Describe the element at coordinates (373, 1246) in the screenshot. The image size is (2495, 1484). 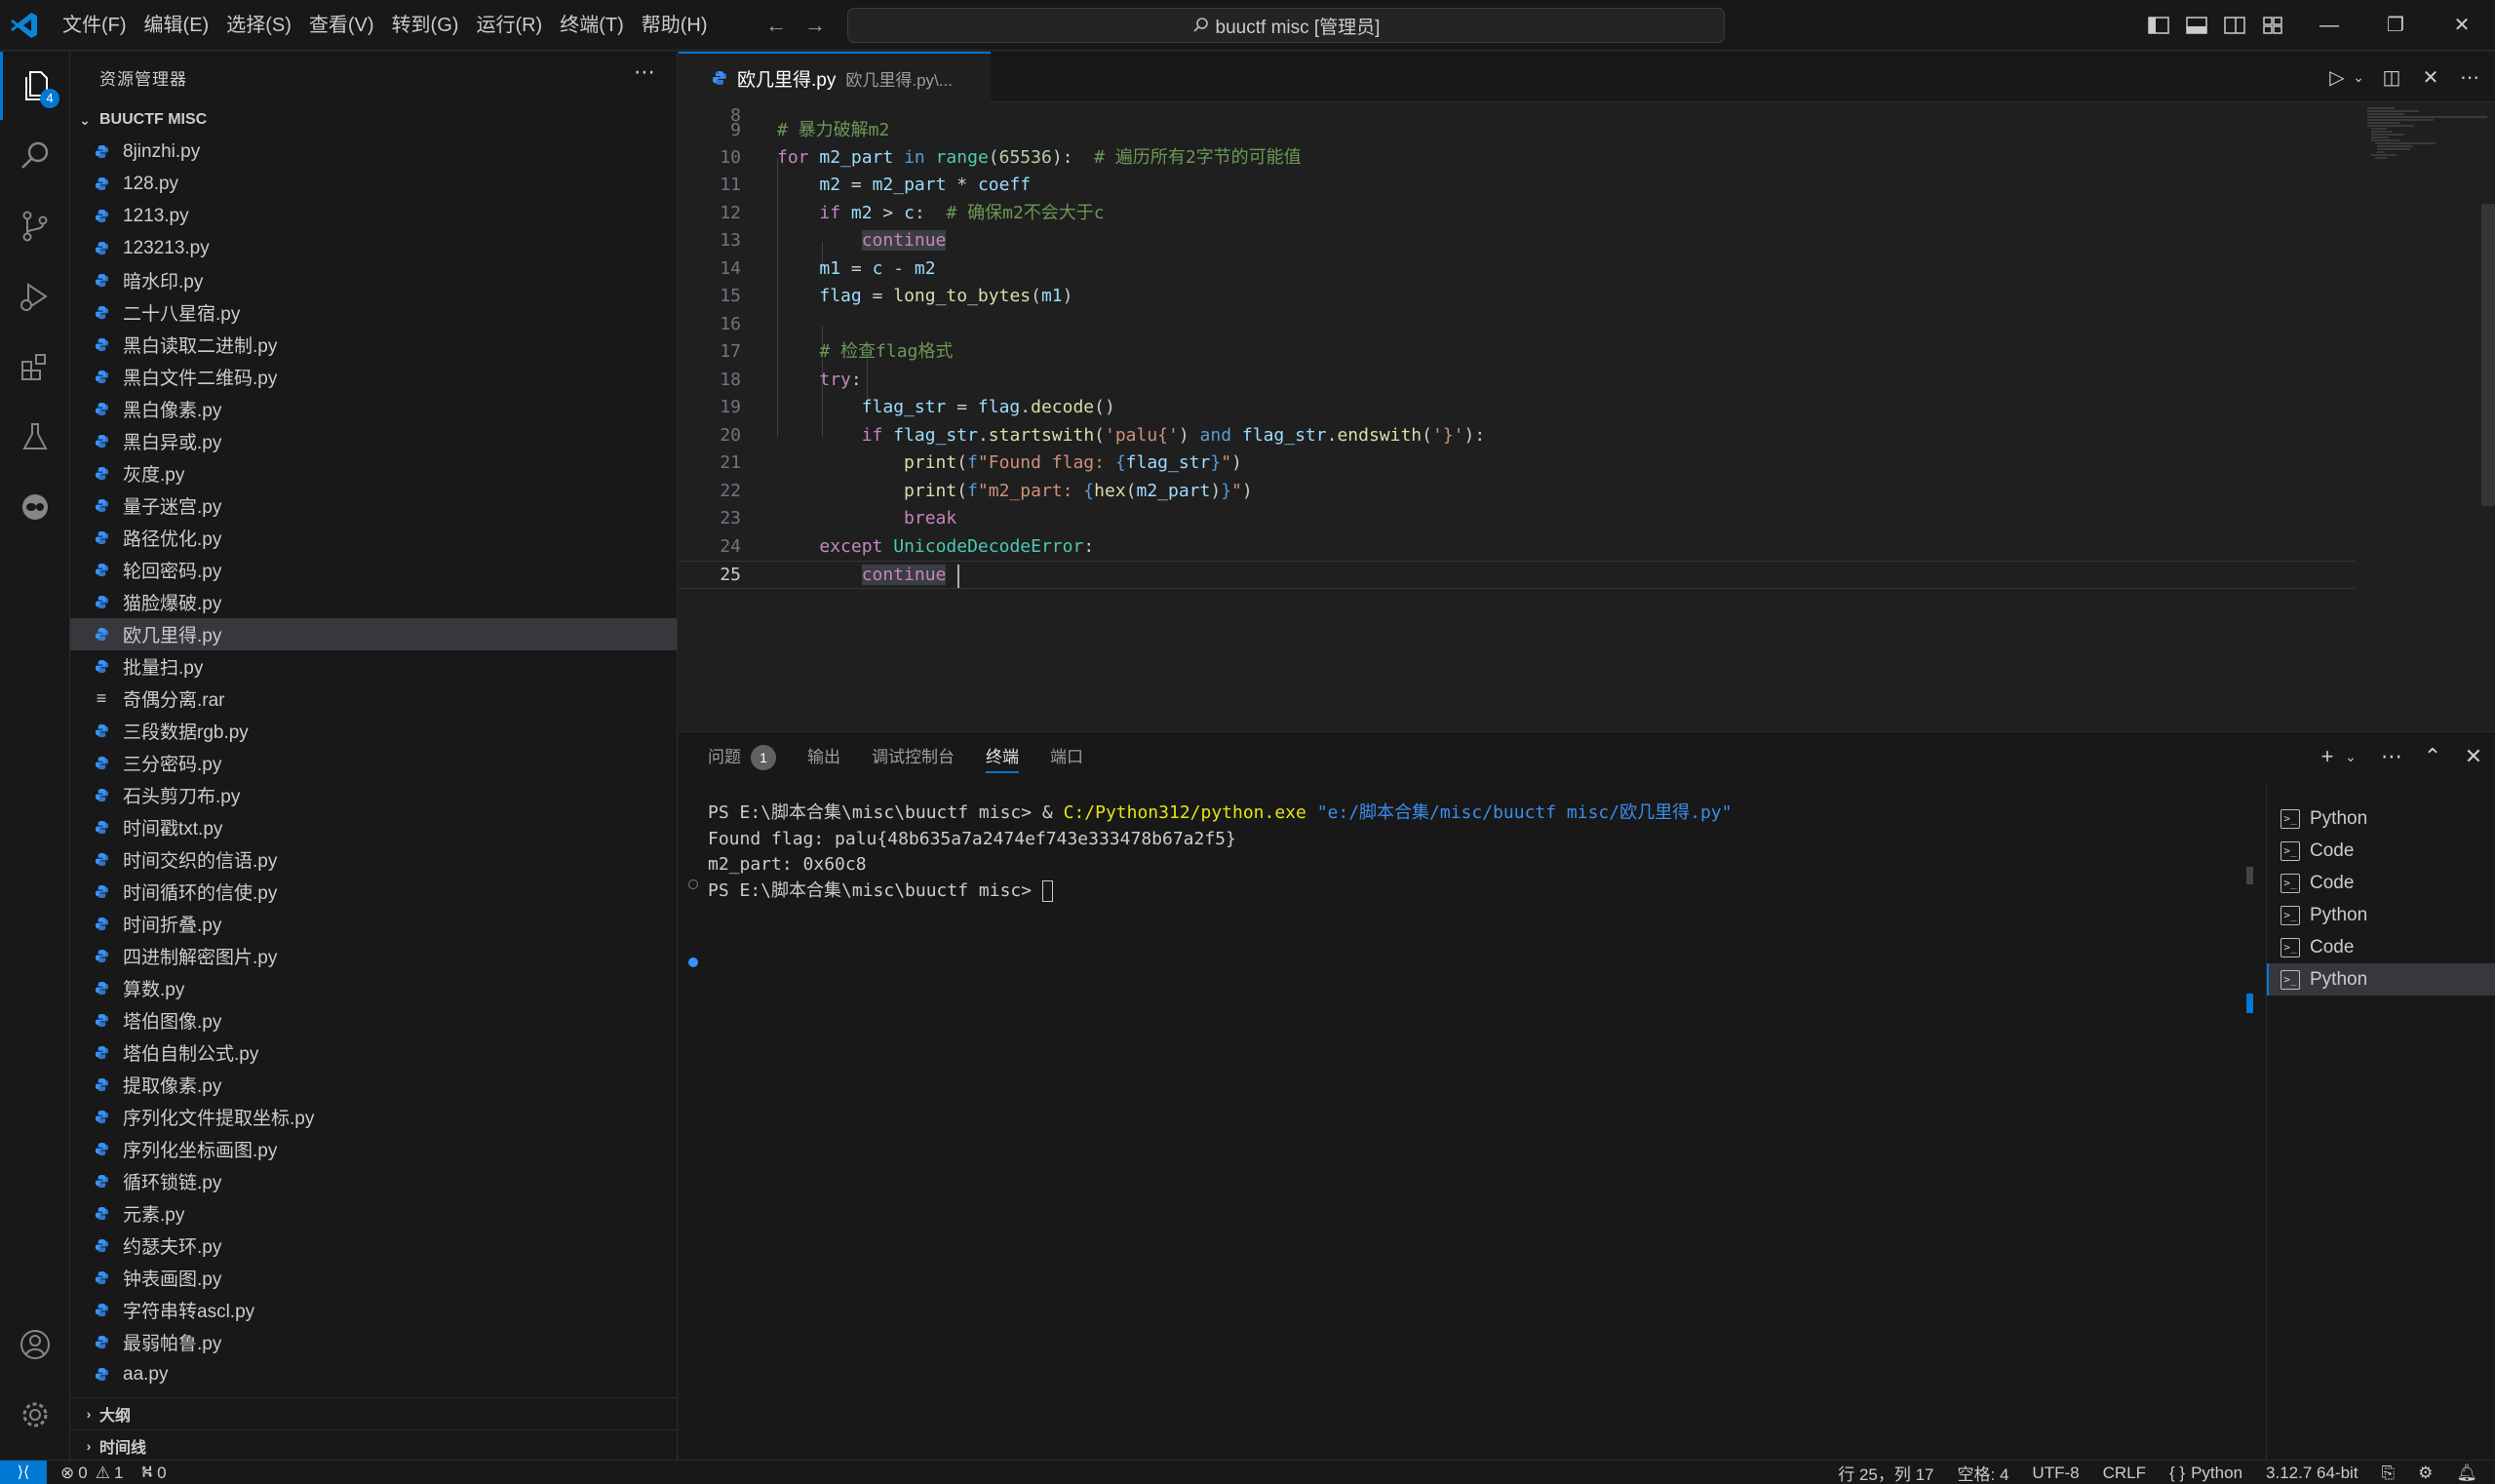
I see `file-item: 约瑟夫环.py` at that location.